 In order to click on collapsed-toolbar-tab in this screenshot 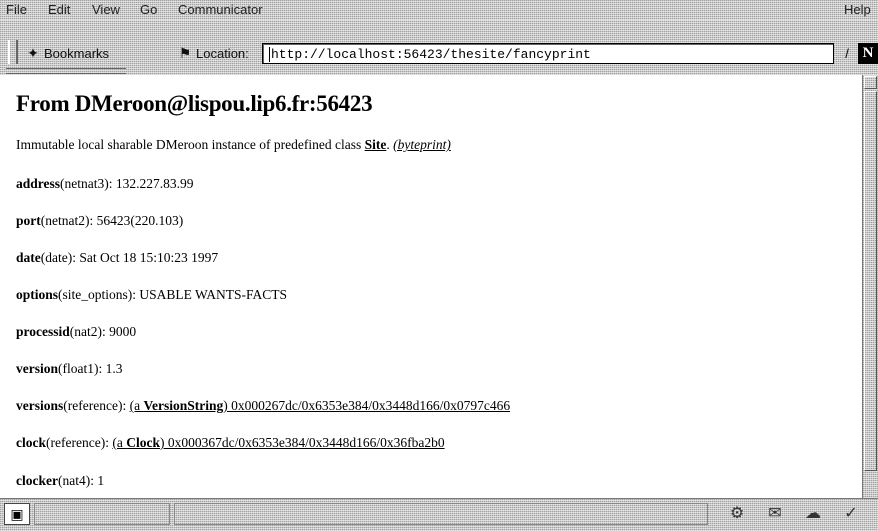, I will do `click(66, 71)`.